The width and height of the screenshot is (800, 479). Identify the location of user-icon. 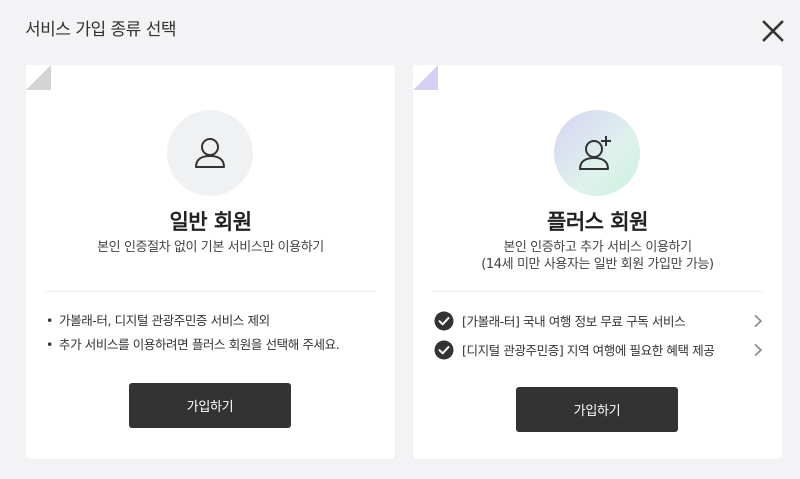
(210, 153).